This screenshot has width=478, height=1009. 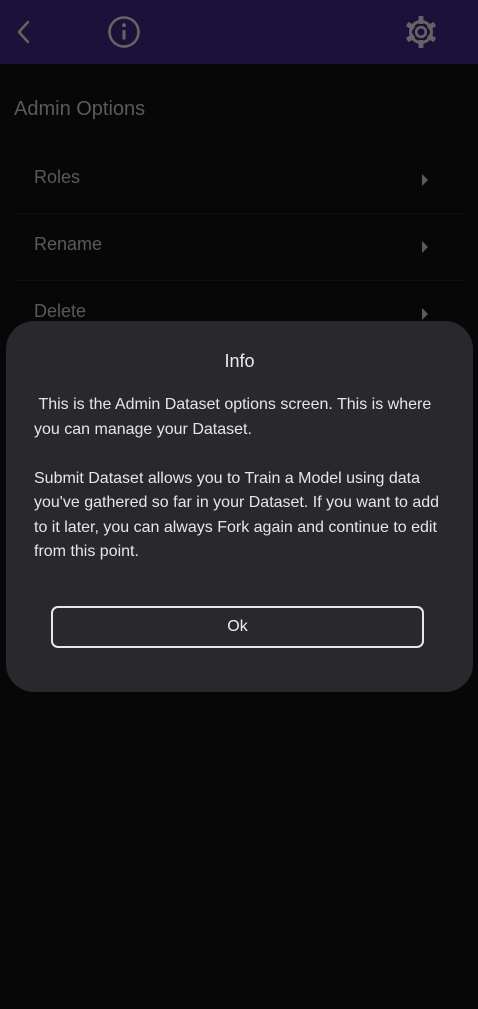 I want to click on dialog-title: Info, so click(x=239, y=361).